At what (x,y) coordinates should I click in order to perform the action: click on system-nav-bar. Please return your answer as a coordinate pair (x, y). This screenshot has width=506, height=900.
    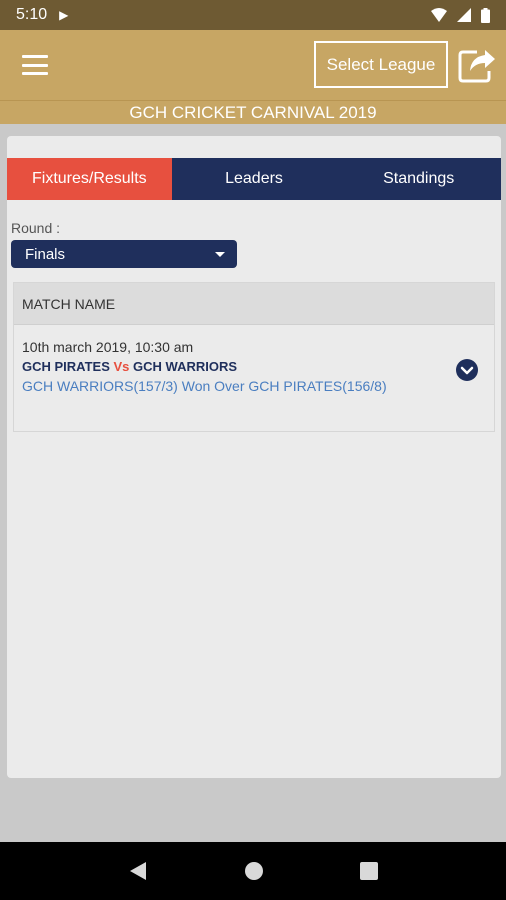
    Looking at the image, I should click on (253, 871).